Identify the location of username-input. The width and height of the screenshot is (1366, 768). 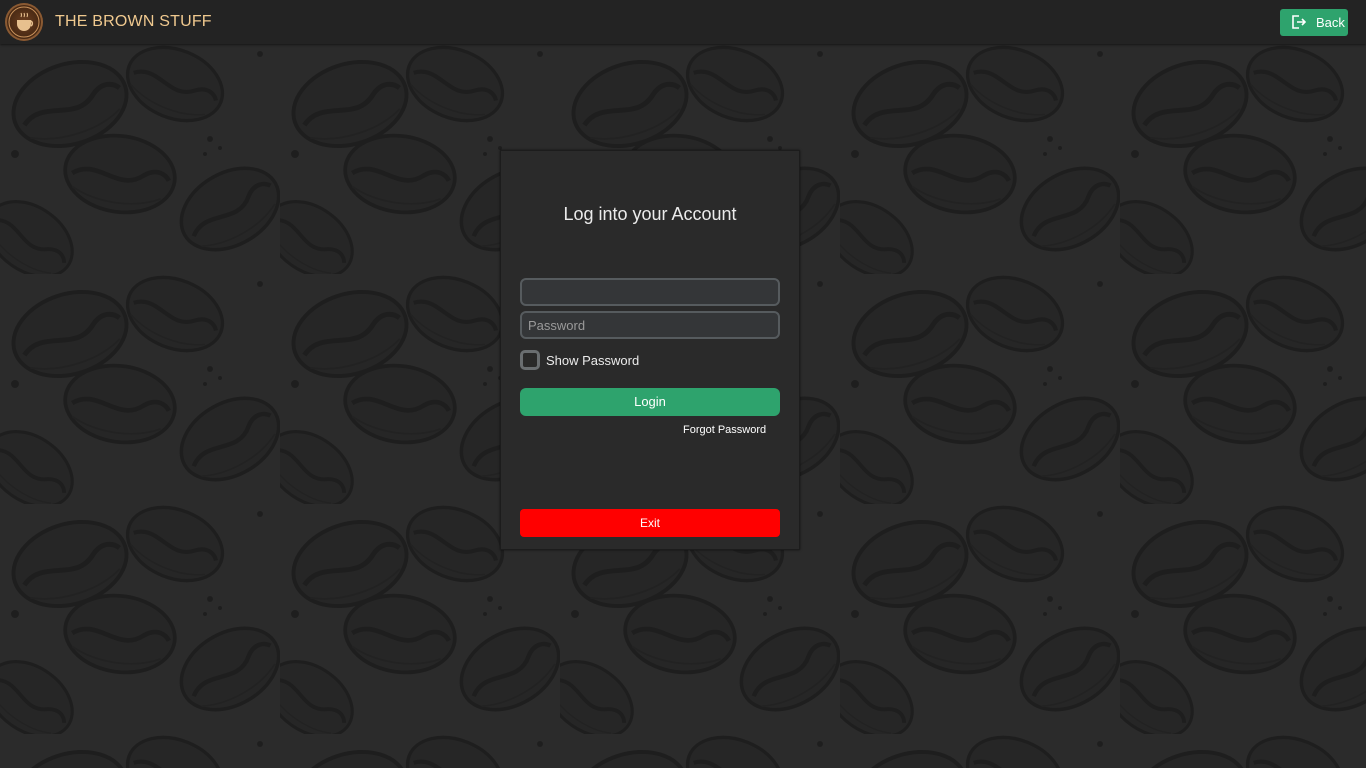
(650, 292).